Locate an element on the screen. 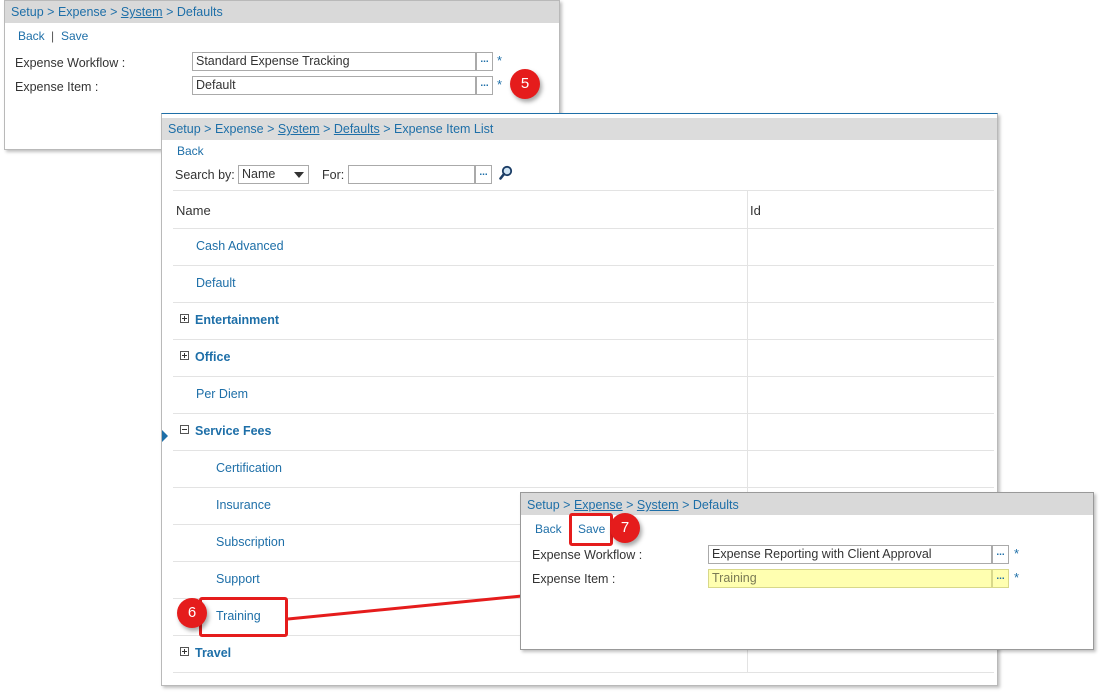 The width and height of the screenshot is (1105, 698). step-callout-7: 7 is located at coordinates (625, 528).